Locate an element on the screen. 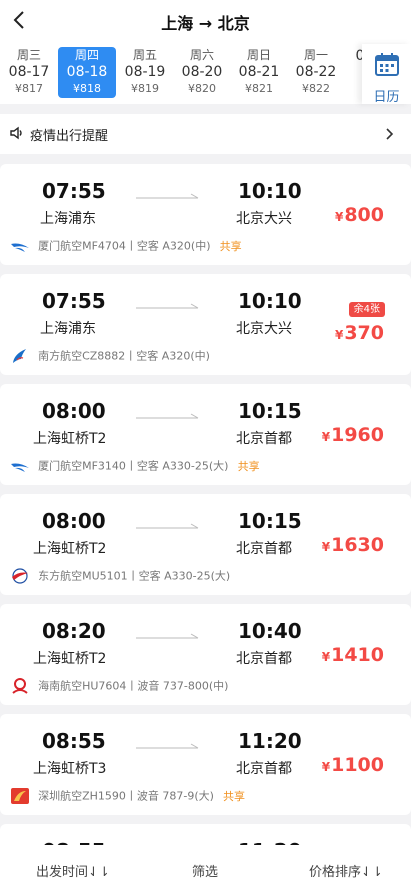  departure-airport: 上海虹桥T3 is located at coordinates (70, 769).